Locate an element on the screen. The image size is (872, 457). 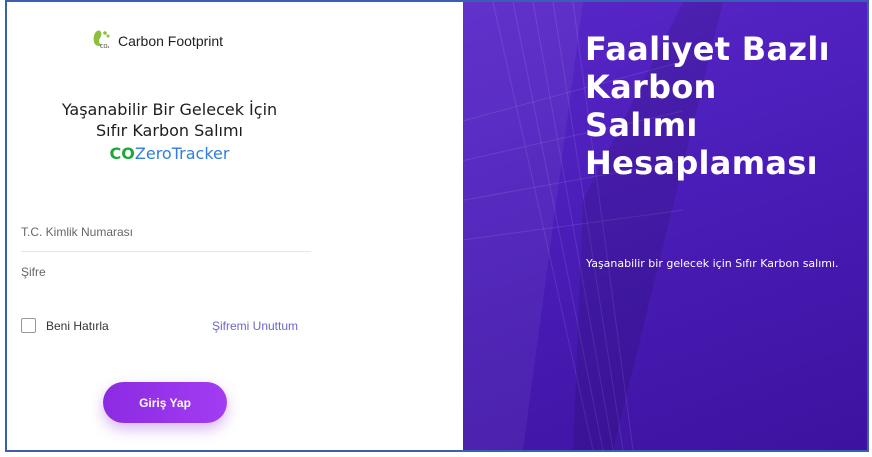
login-button: Giriş Yap is located at coordinates (165, 402).